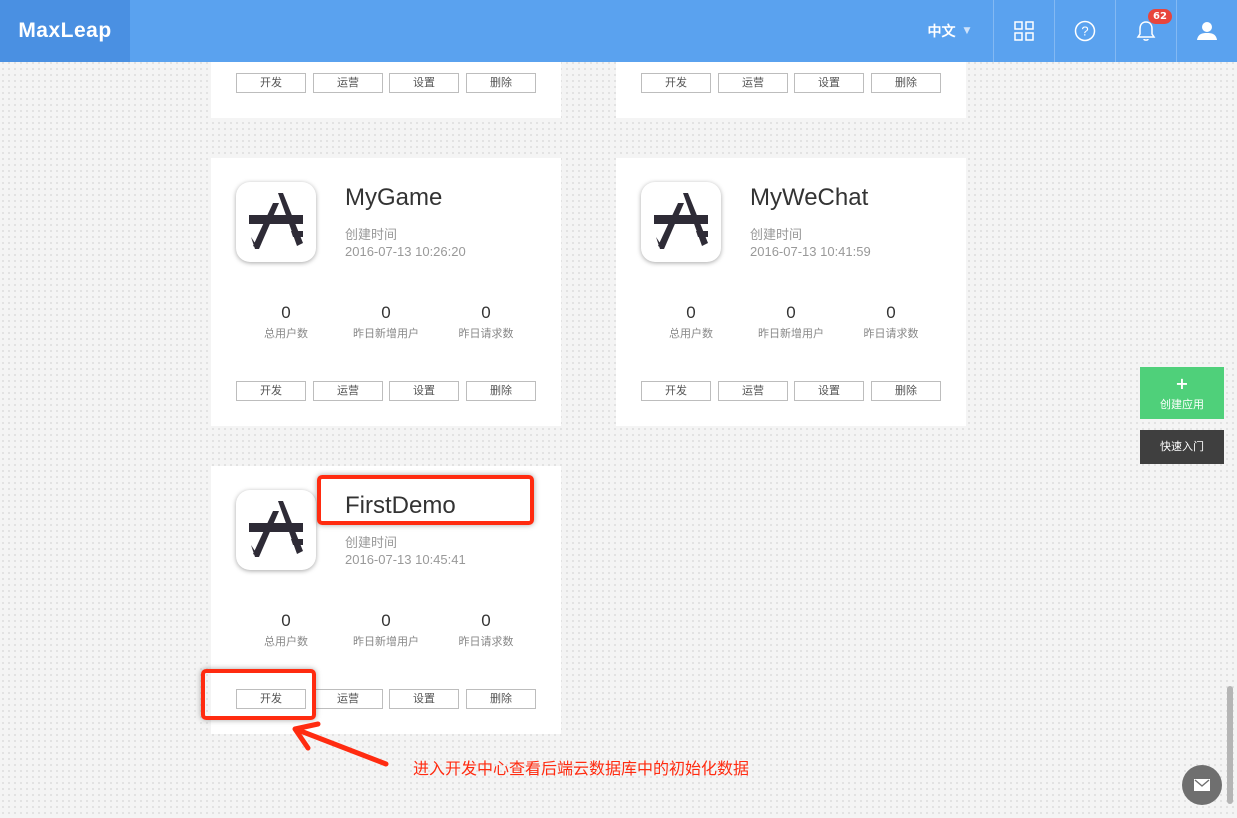  I want to click on help-icon: ?, so click(1085, 31).